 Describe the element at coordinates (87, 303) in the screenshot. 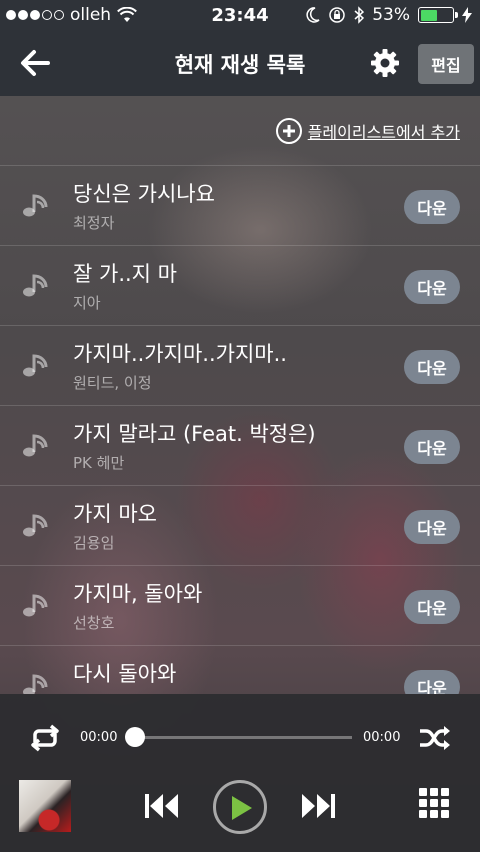

I see `song-artist: 지아` at that location.